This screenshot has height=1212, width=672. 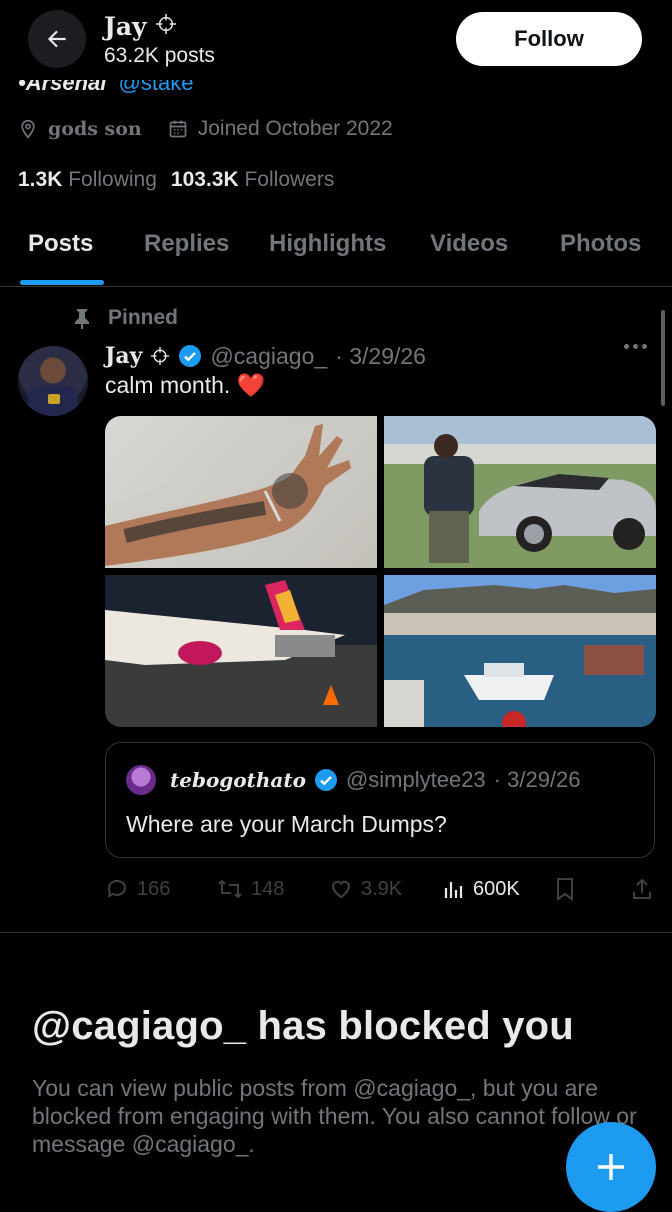 I want to click on pinned-label: Pinned, so click(x=143, y=317).